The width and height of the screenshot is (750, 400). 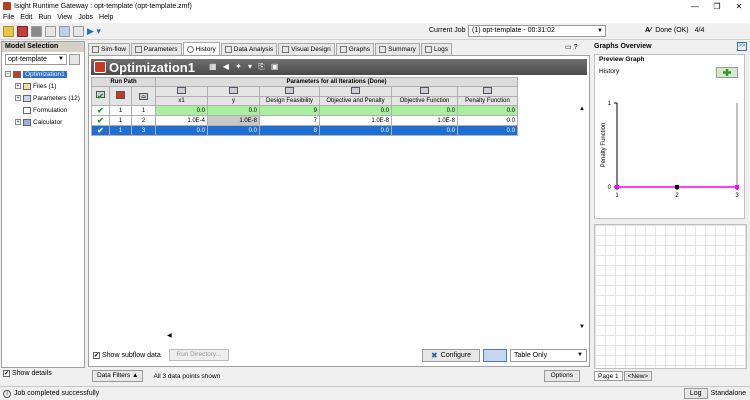 What do you see at coordinates (739, 6) in the screenshot?
I see `close-button: ✕` at bounding box center [739, 6].